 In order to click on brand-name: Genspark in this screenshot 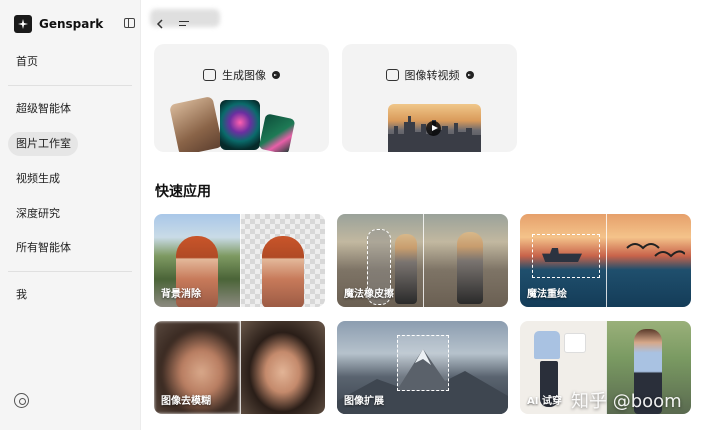, I will do `click(71, 24)`.